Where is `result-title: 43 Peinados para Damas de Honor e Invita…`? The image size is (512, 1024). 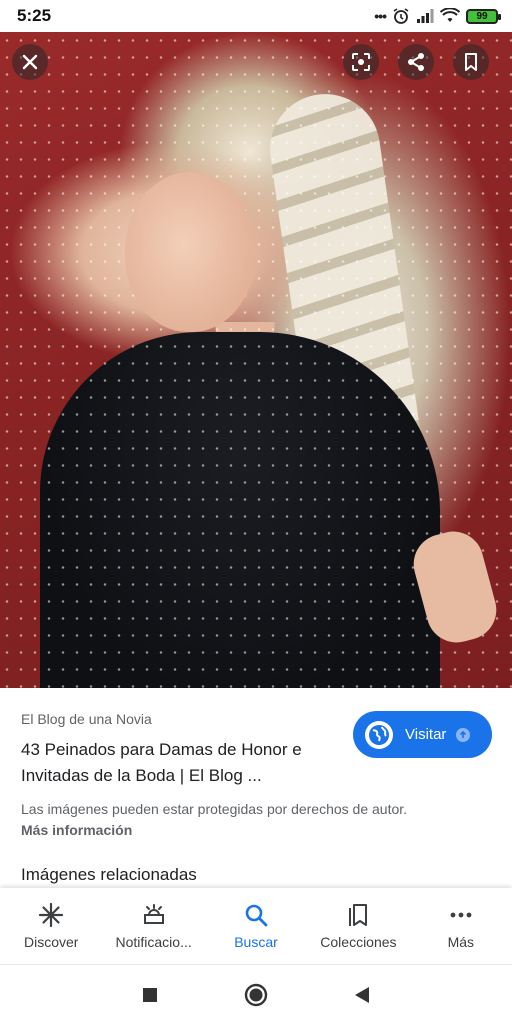 result-title: 43 Peinados para Damas de Honor e Invita… is located at coordinates (181, 763).